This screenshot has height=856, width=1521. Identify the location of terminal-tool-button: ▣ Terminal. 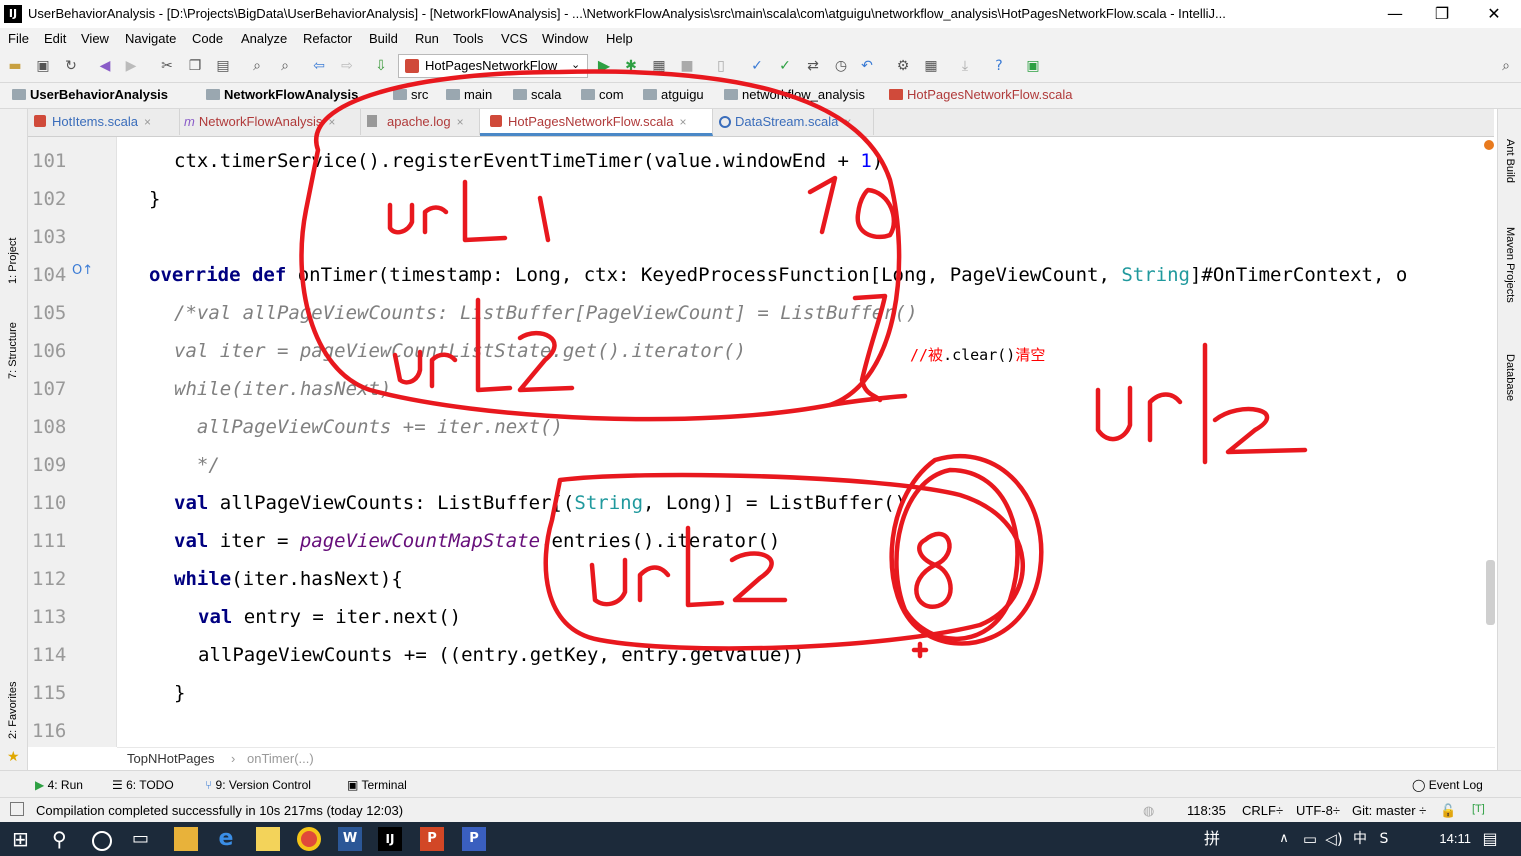
(377, 785).